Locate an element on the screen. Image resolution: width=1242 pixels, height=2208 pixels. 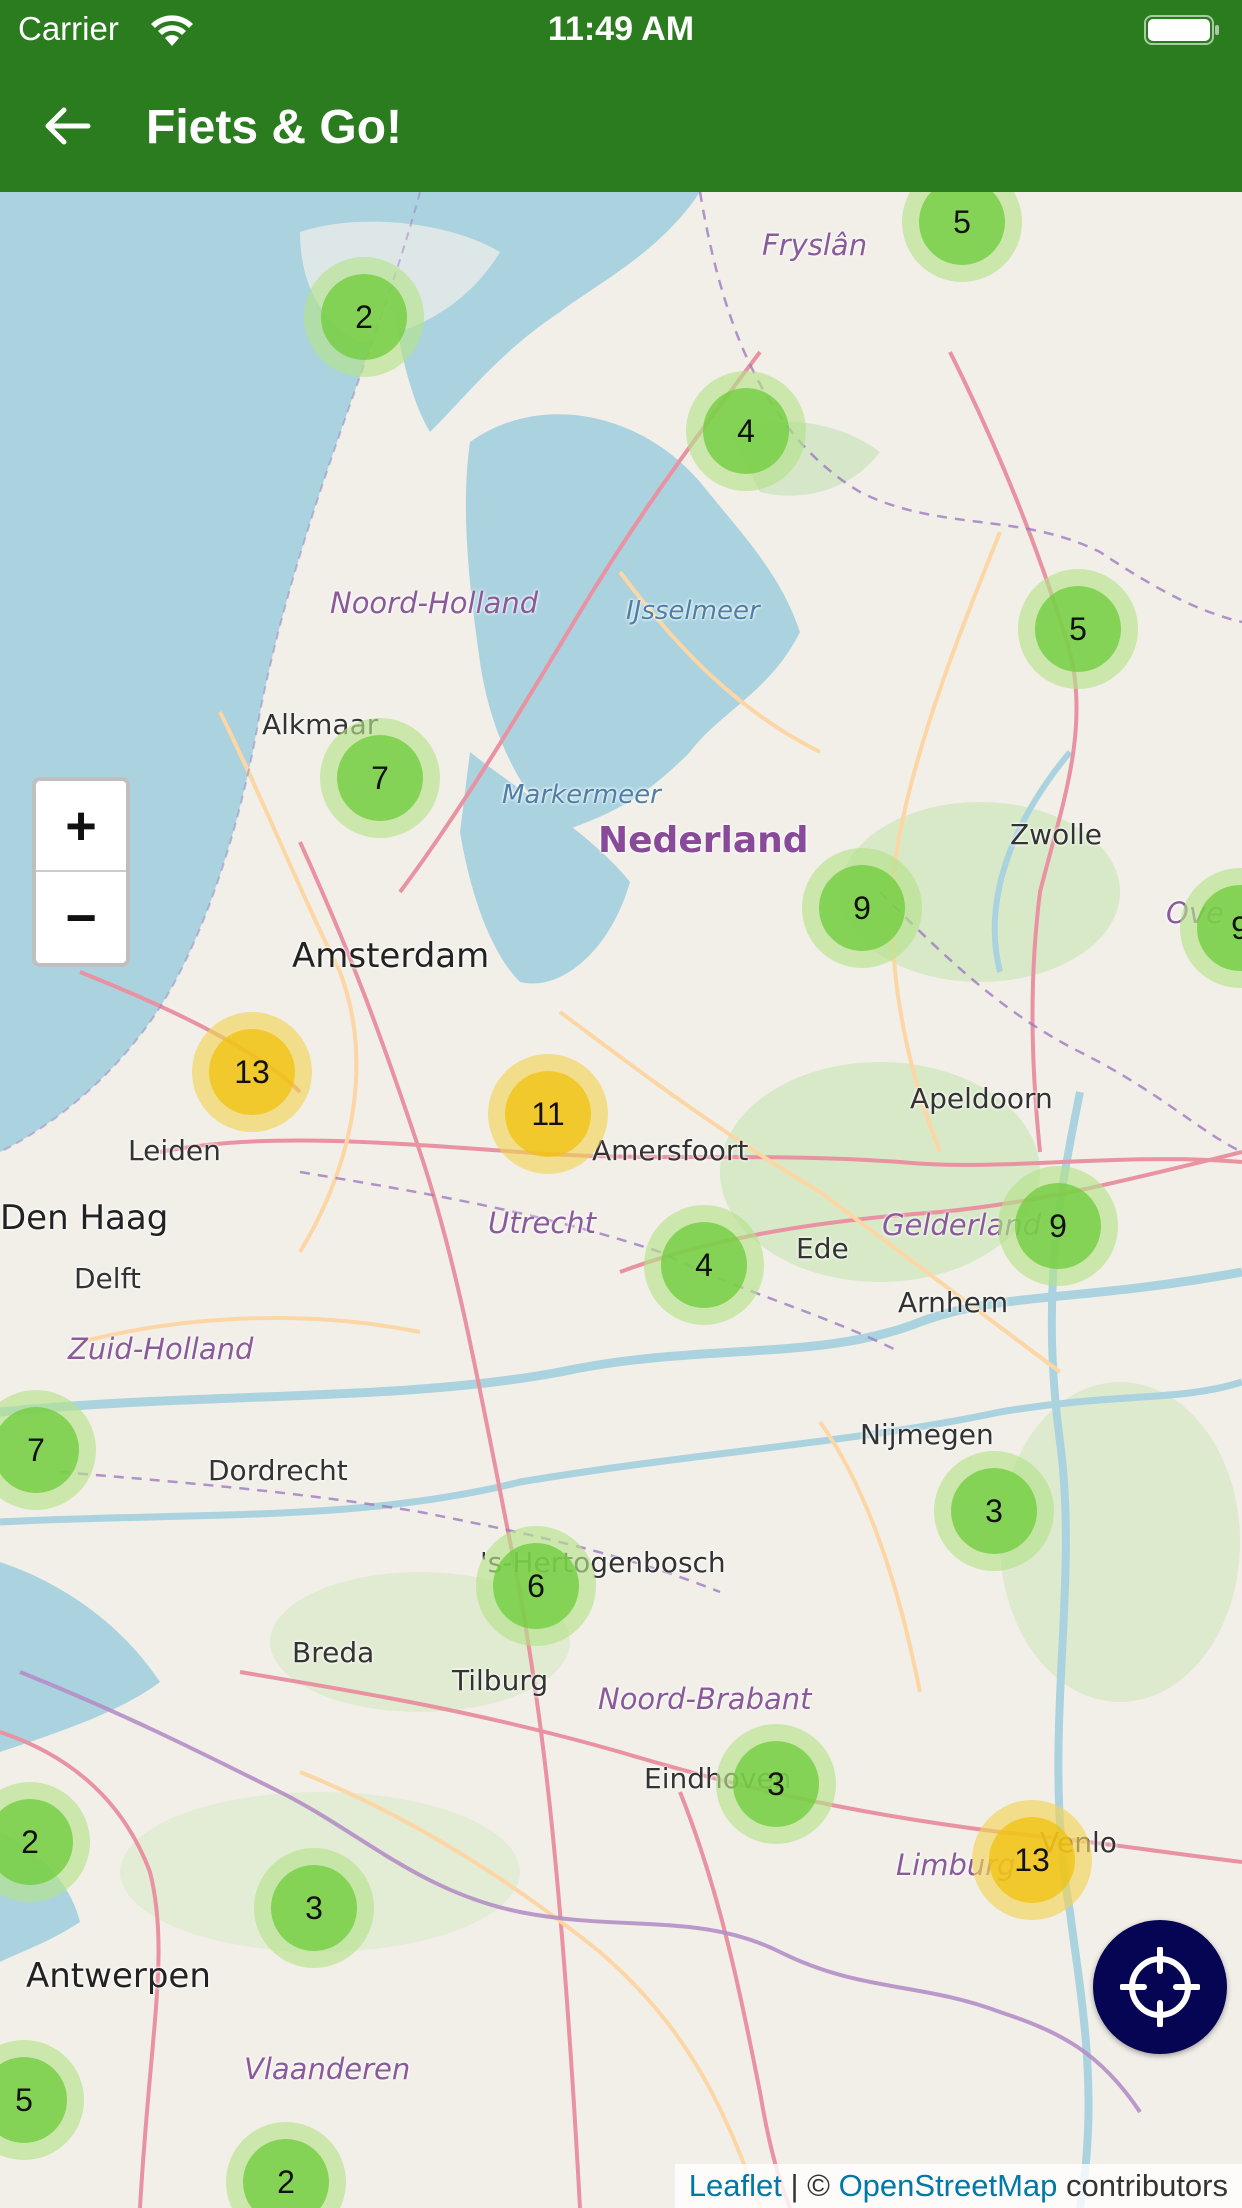
place-label: IJsselmeer is located at coordinates (693, 611).